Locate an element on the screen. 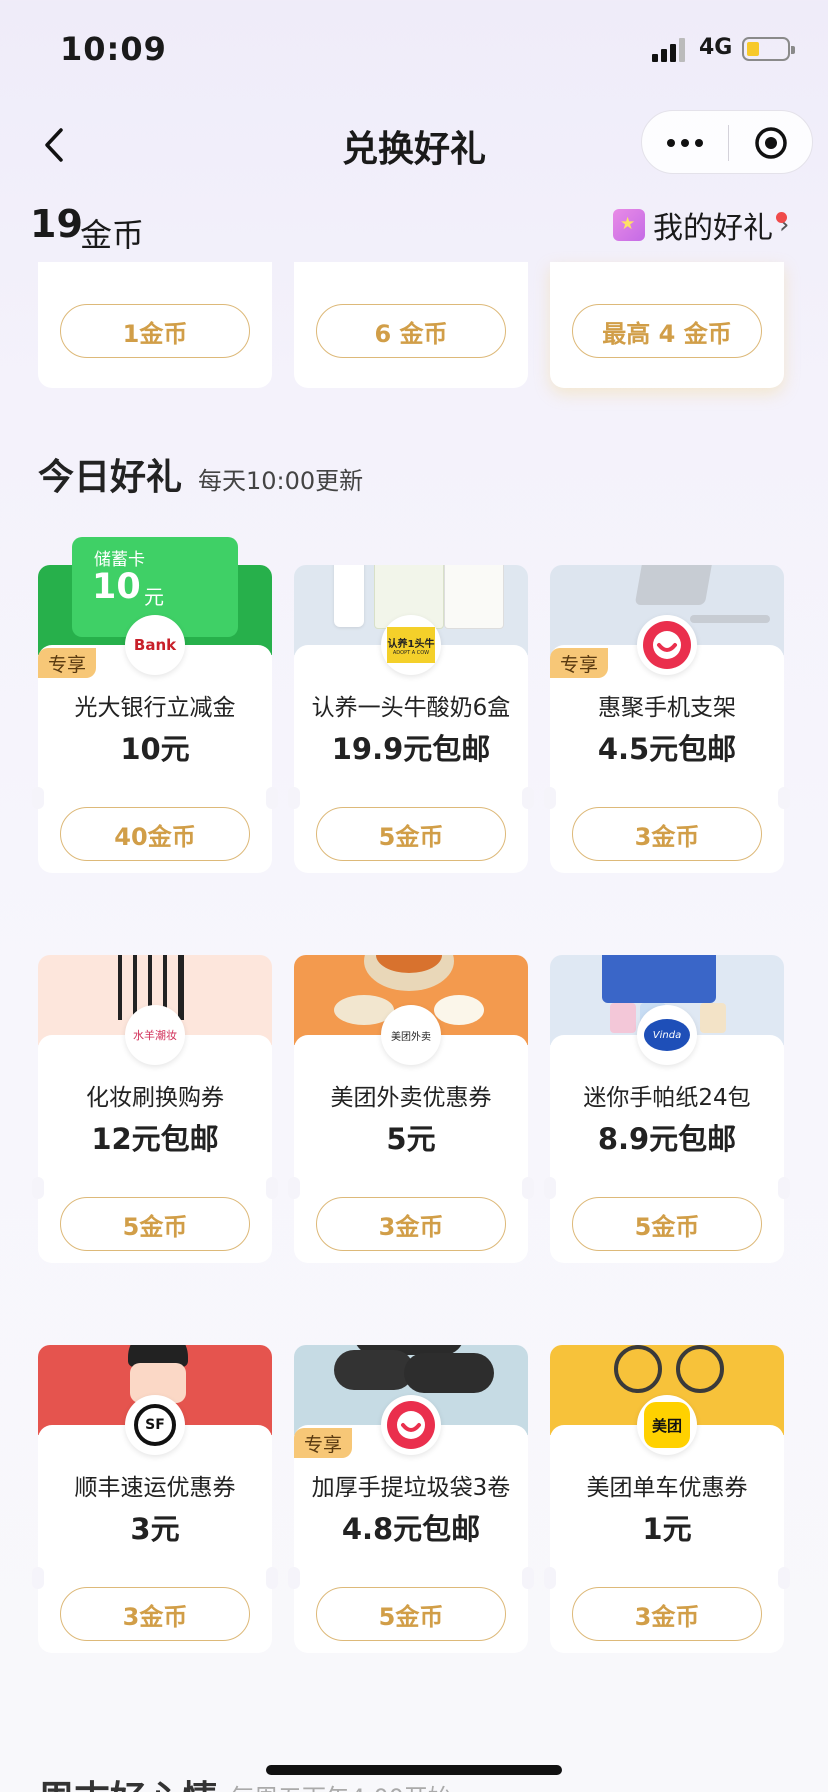 This screenshot has width=828, height=1792. logo-text: 美团 is located at coordinates (666, 1425).